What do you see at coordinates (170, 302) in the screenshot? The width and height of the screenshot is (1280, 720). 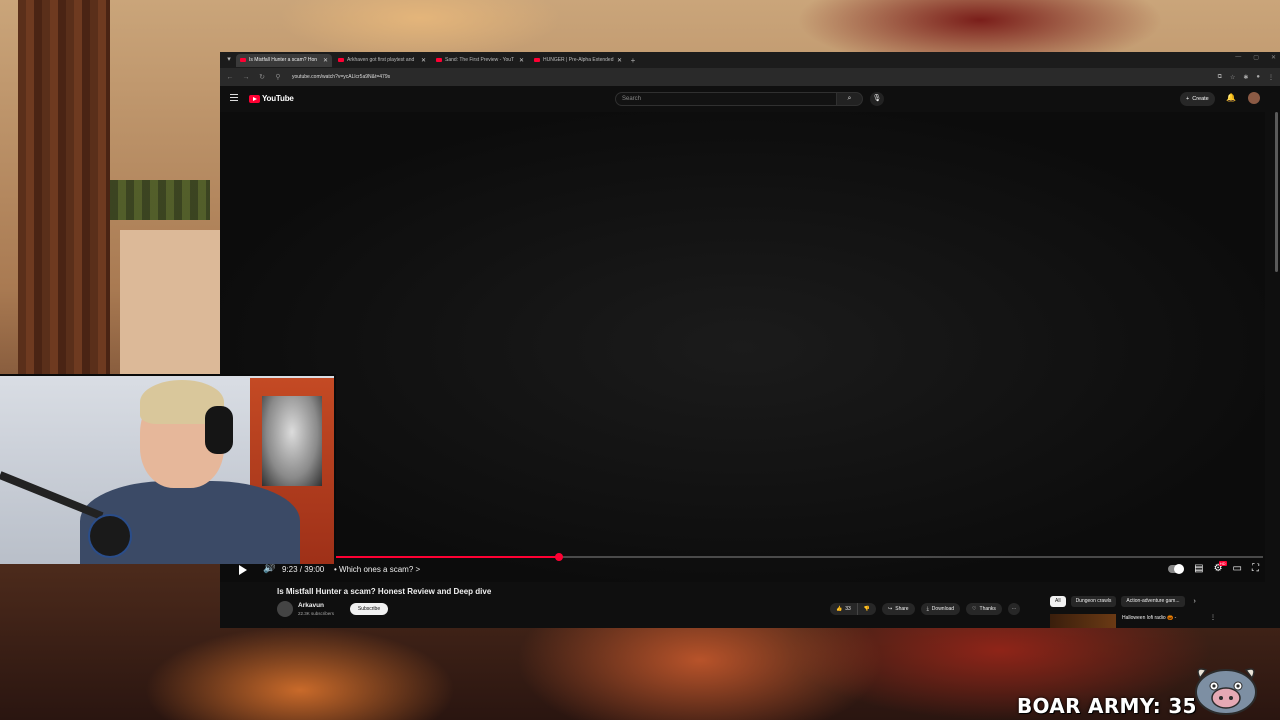 I see `sky-patch` at bounding box center [170, 302].